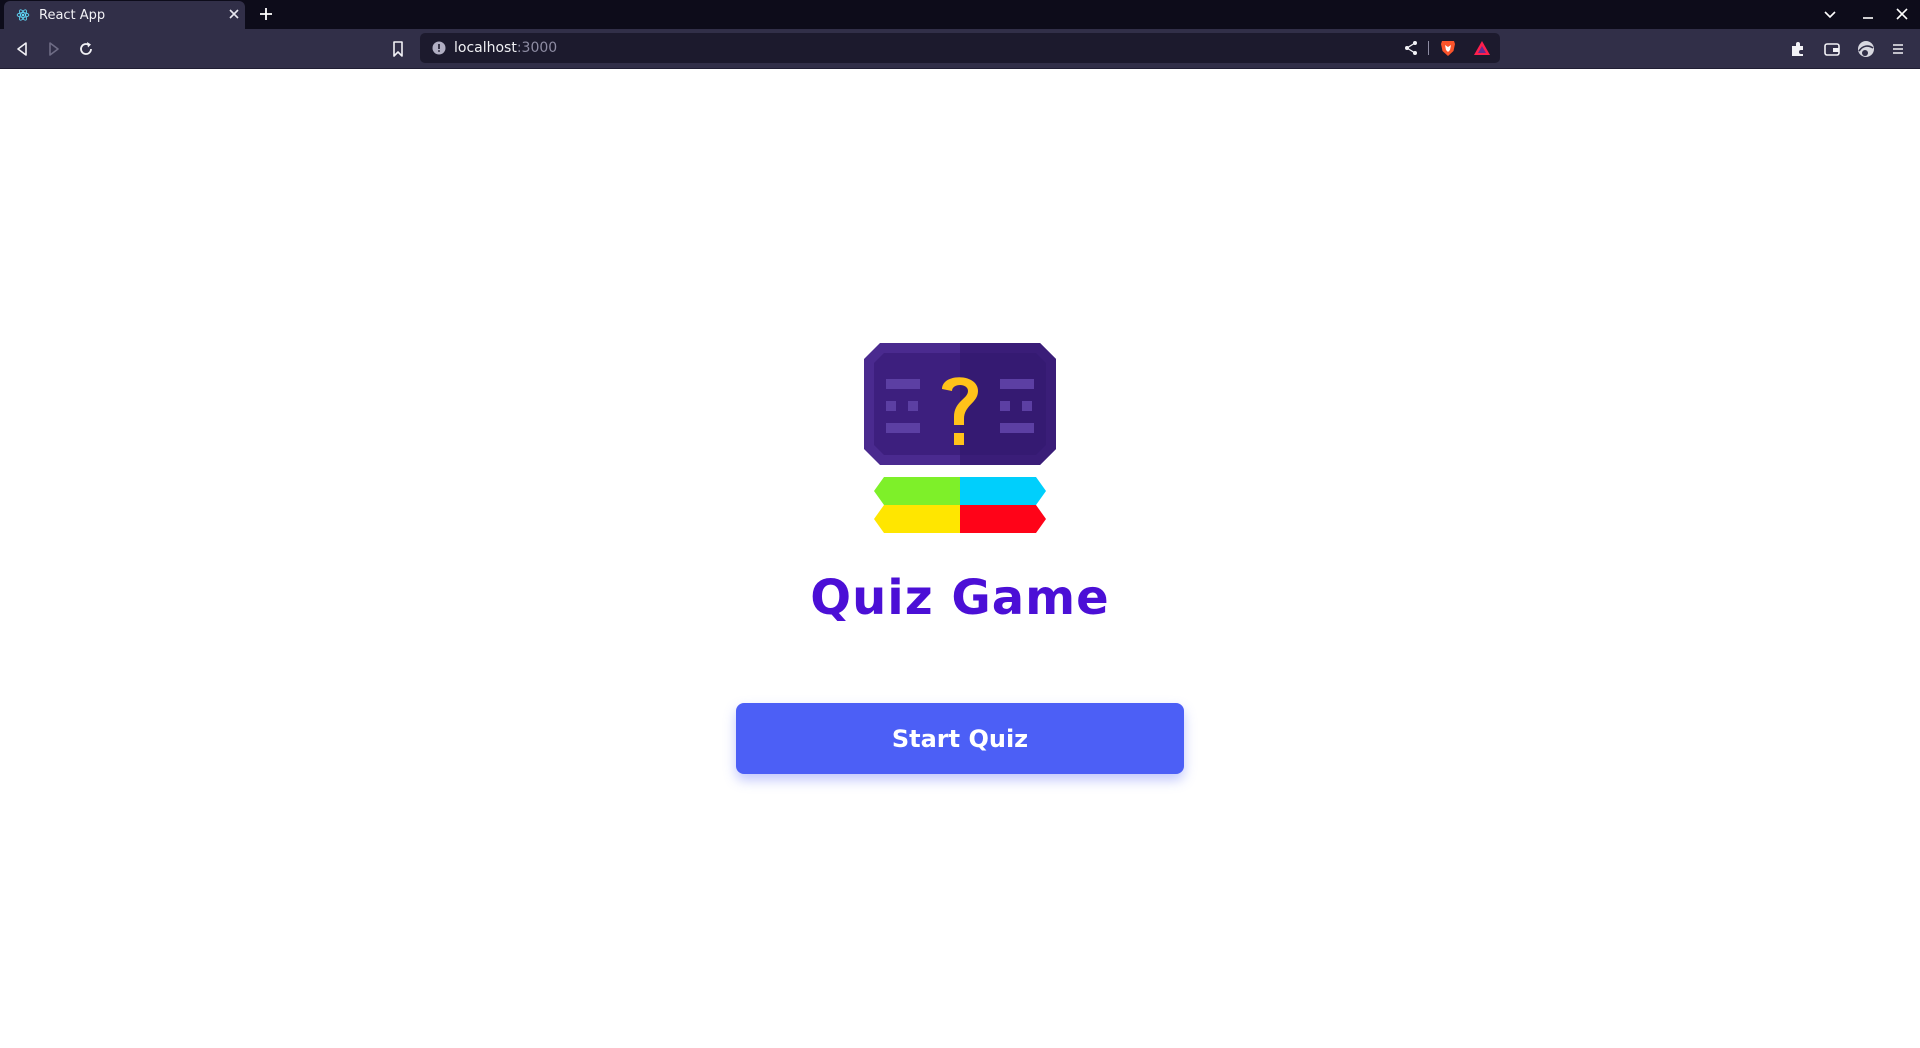  Describe the element at coordinates (23, 15) in the screenshot. I see `react-icon` at that location.